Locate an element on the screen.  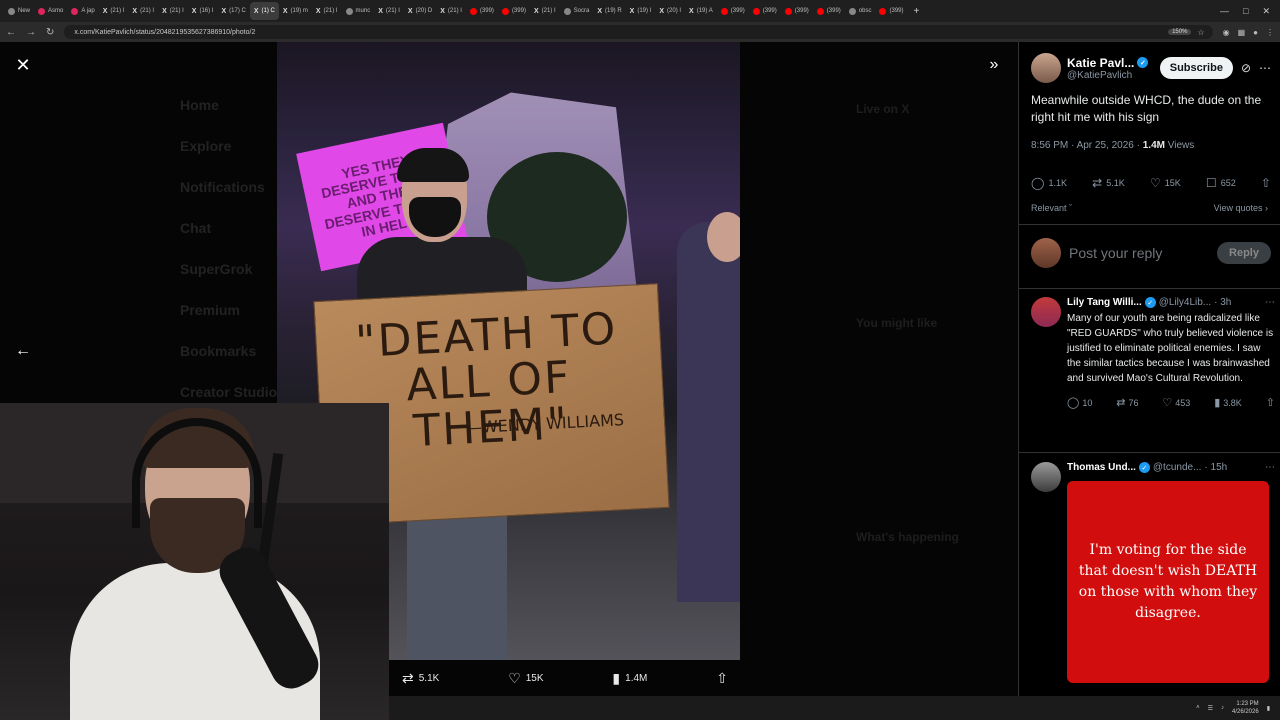
browser-tab: obsc is located at coordinates (860, 11).